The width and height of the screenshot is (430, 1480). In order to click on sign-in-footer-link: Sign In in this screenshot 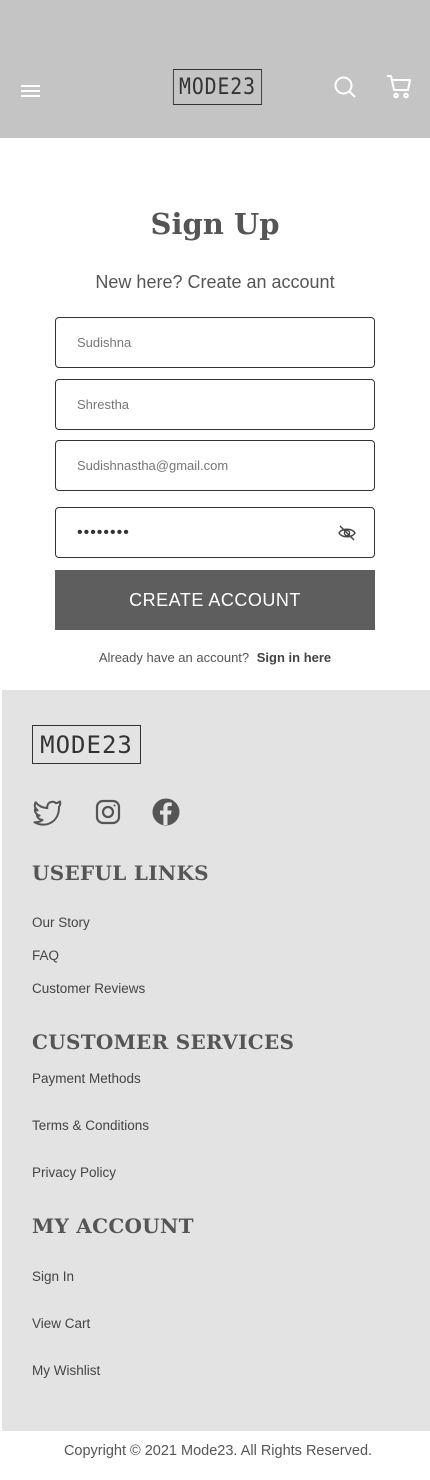, I will do `click(53, 1276)`.